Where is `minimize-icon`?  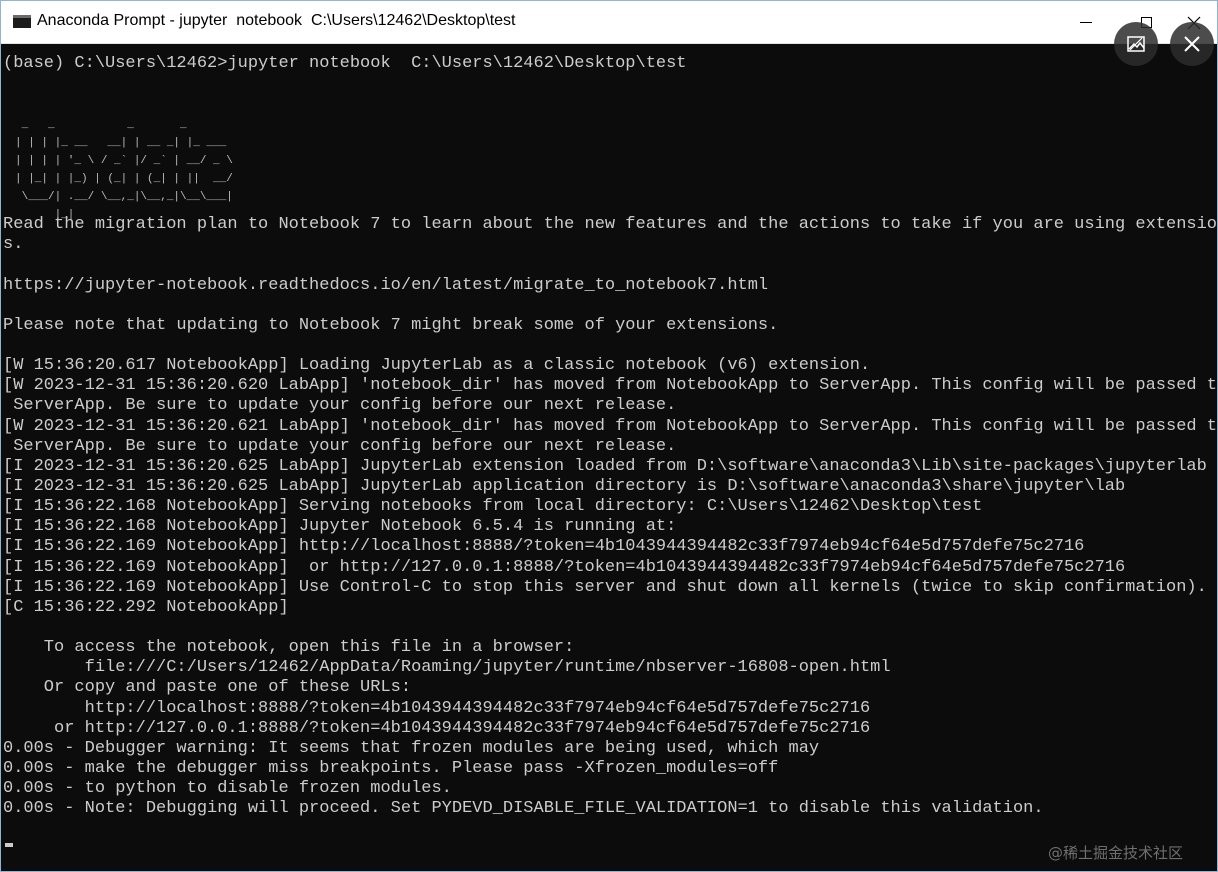
minimize-icon is located at coordinates (1086, 22).